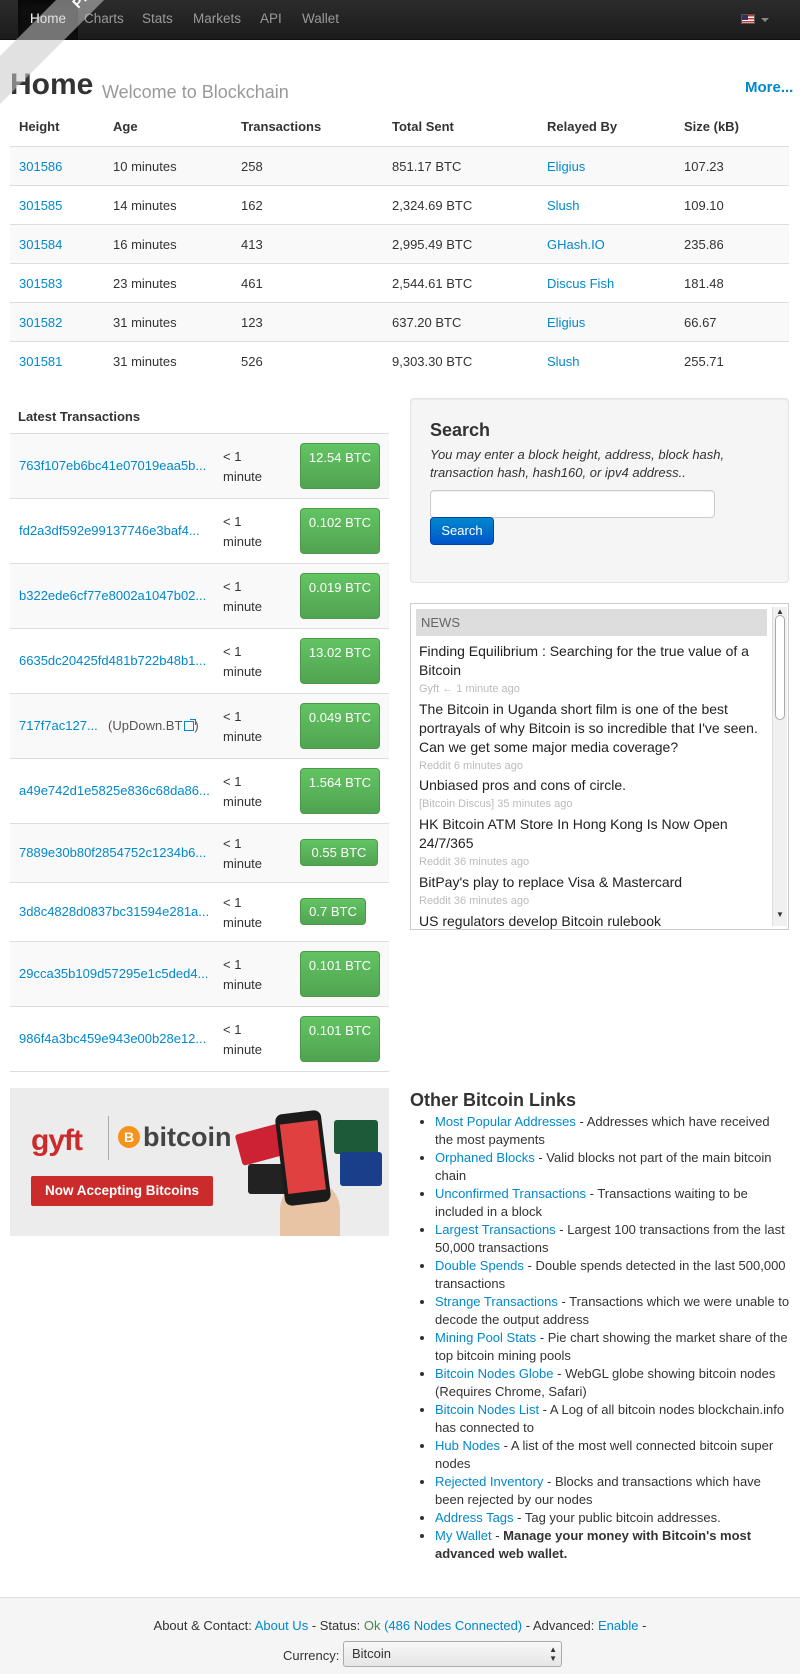 This screenshot has width=800, height=1674. I want to click on latest-transactions-title: Latest Transactions, so click(199, 416).